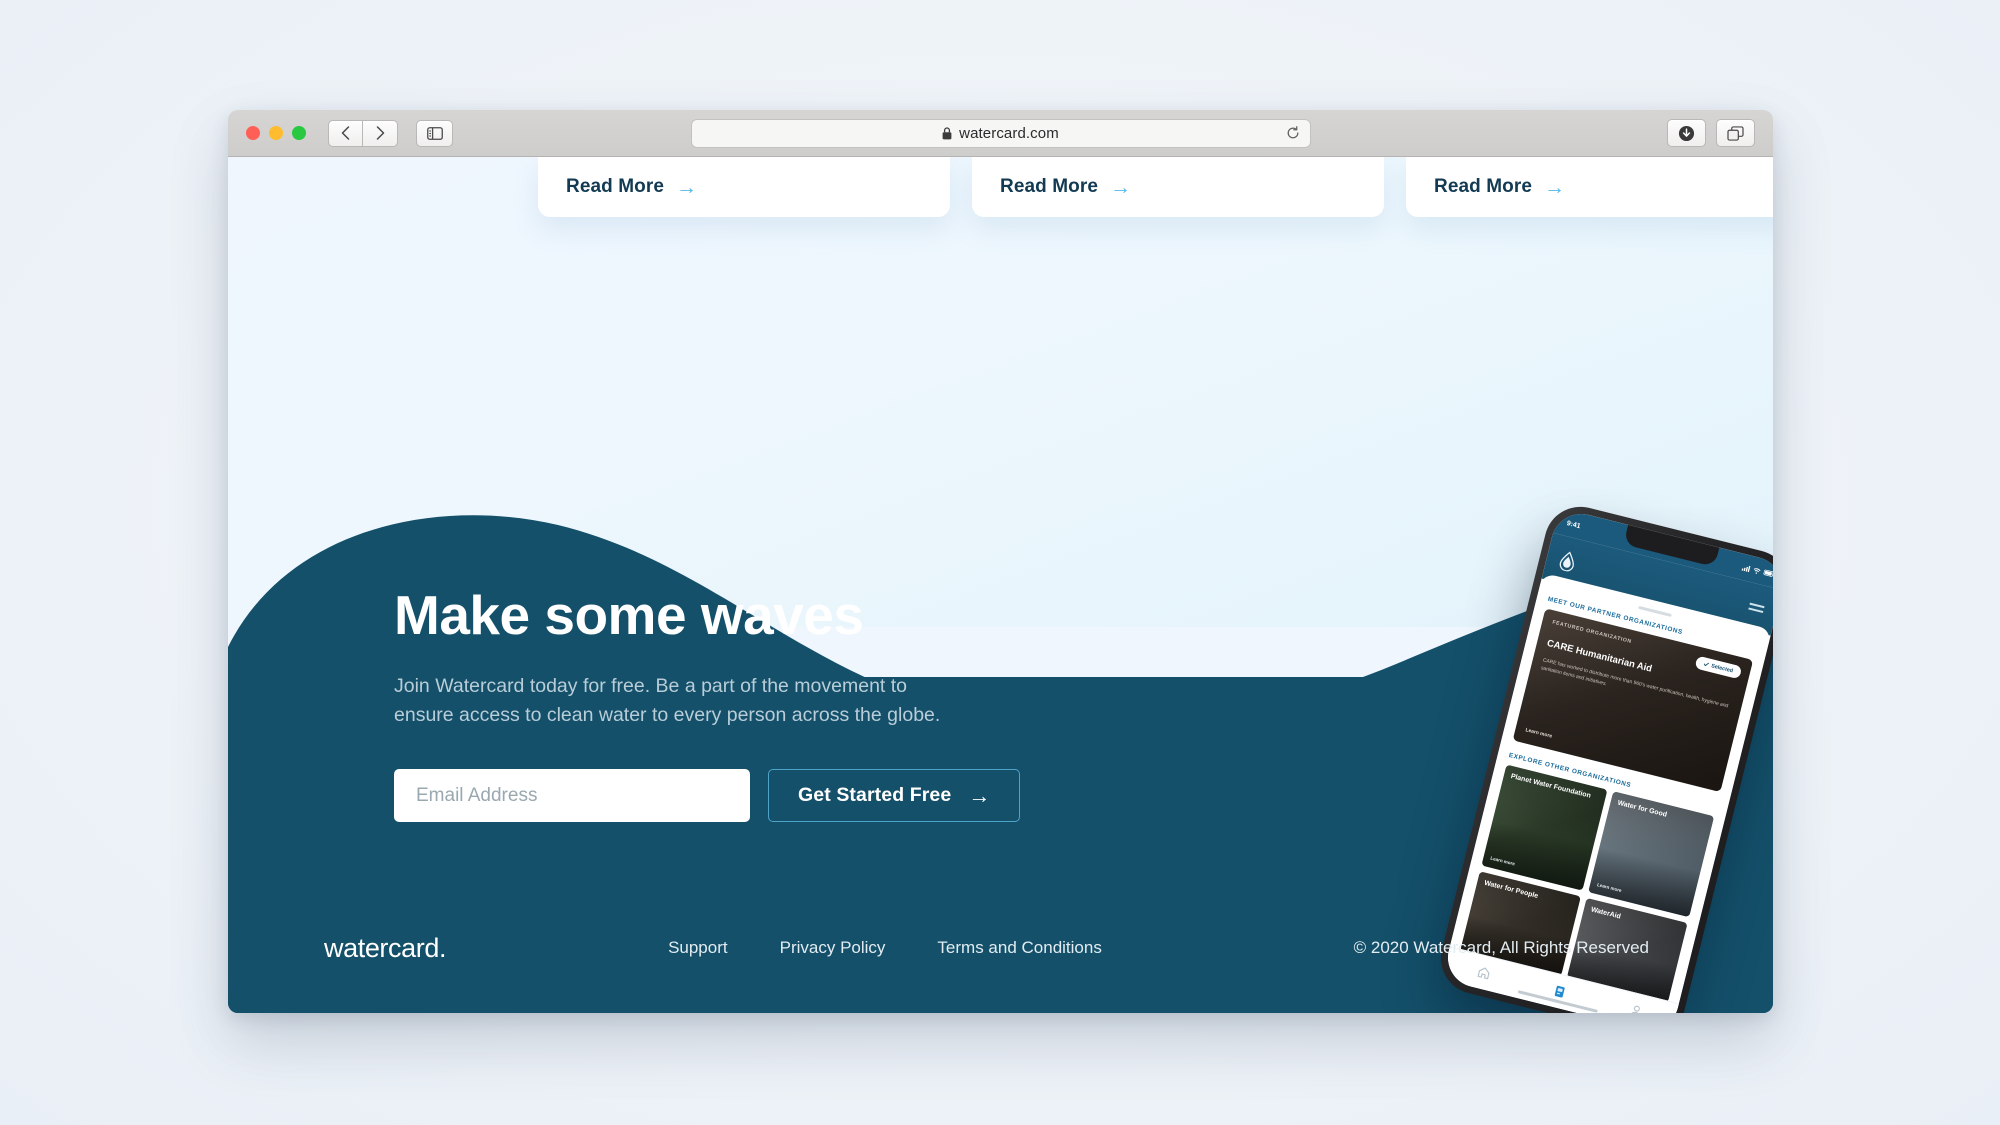 Image resolution: width=2000 pixels, height=1125 pixels. I want to click on chevron-left-icon, so click(345, 133).